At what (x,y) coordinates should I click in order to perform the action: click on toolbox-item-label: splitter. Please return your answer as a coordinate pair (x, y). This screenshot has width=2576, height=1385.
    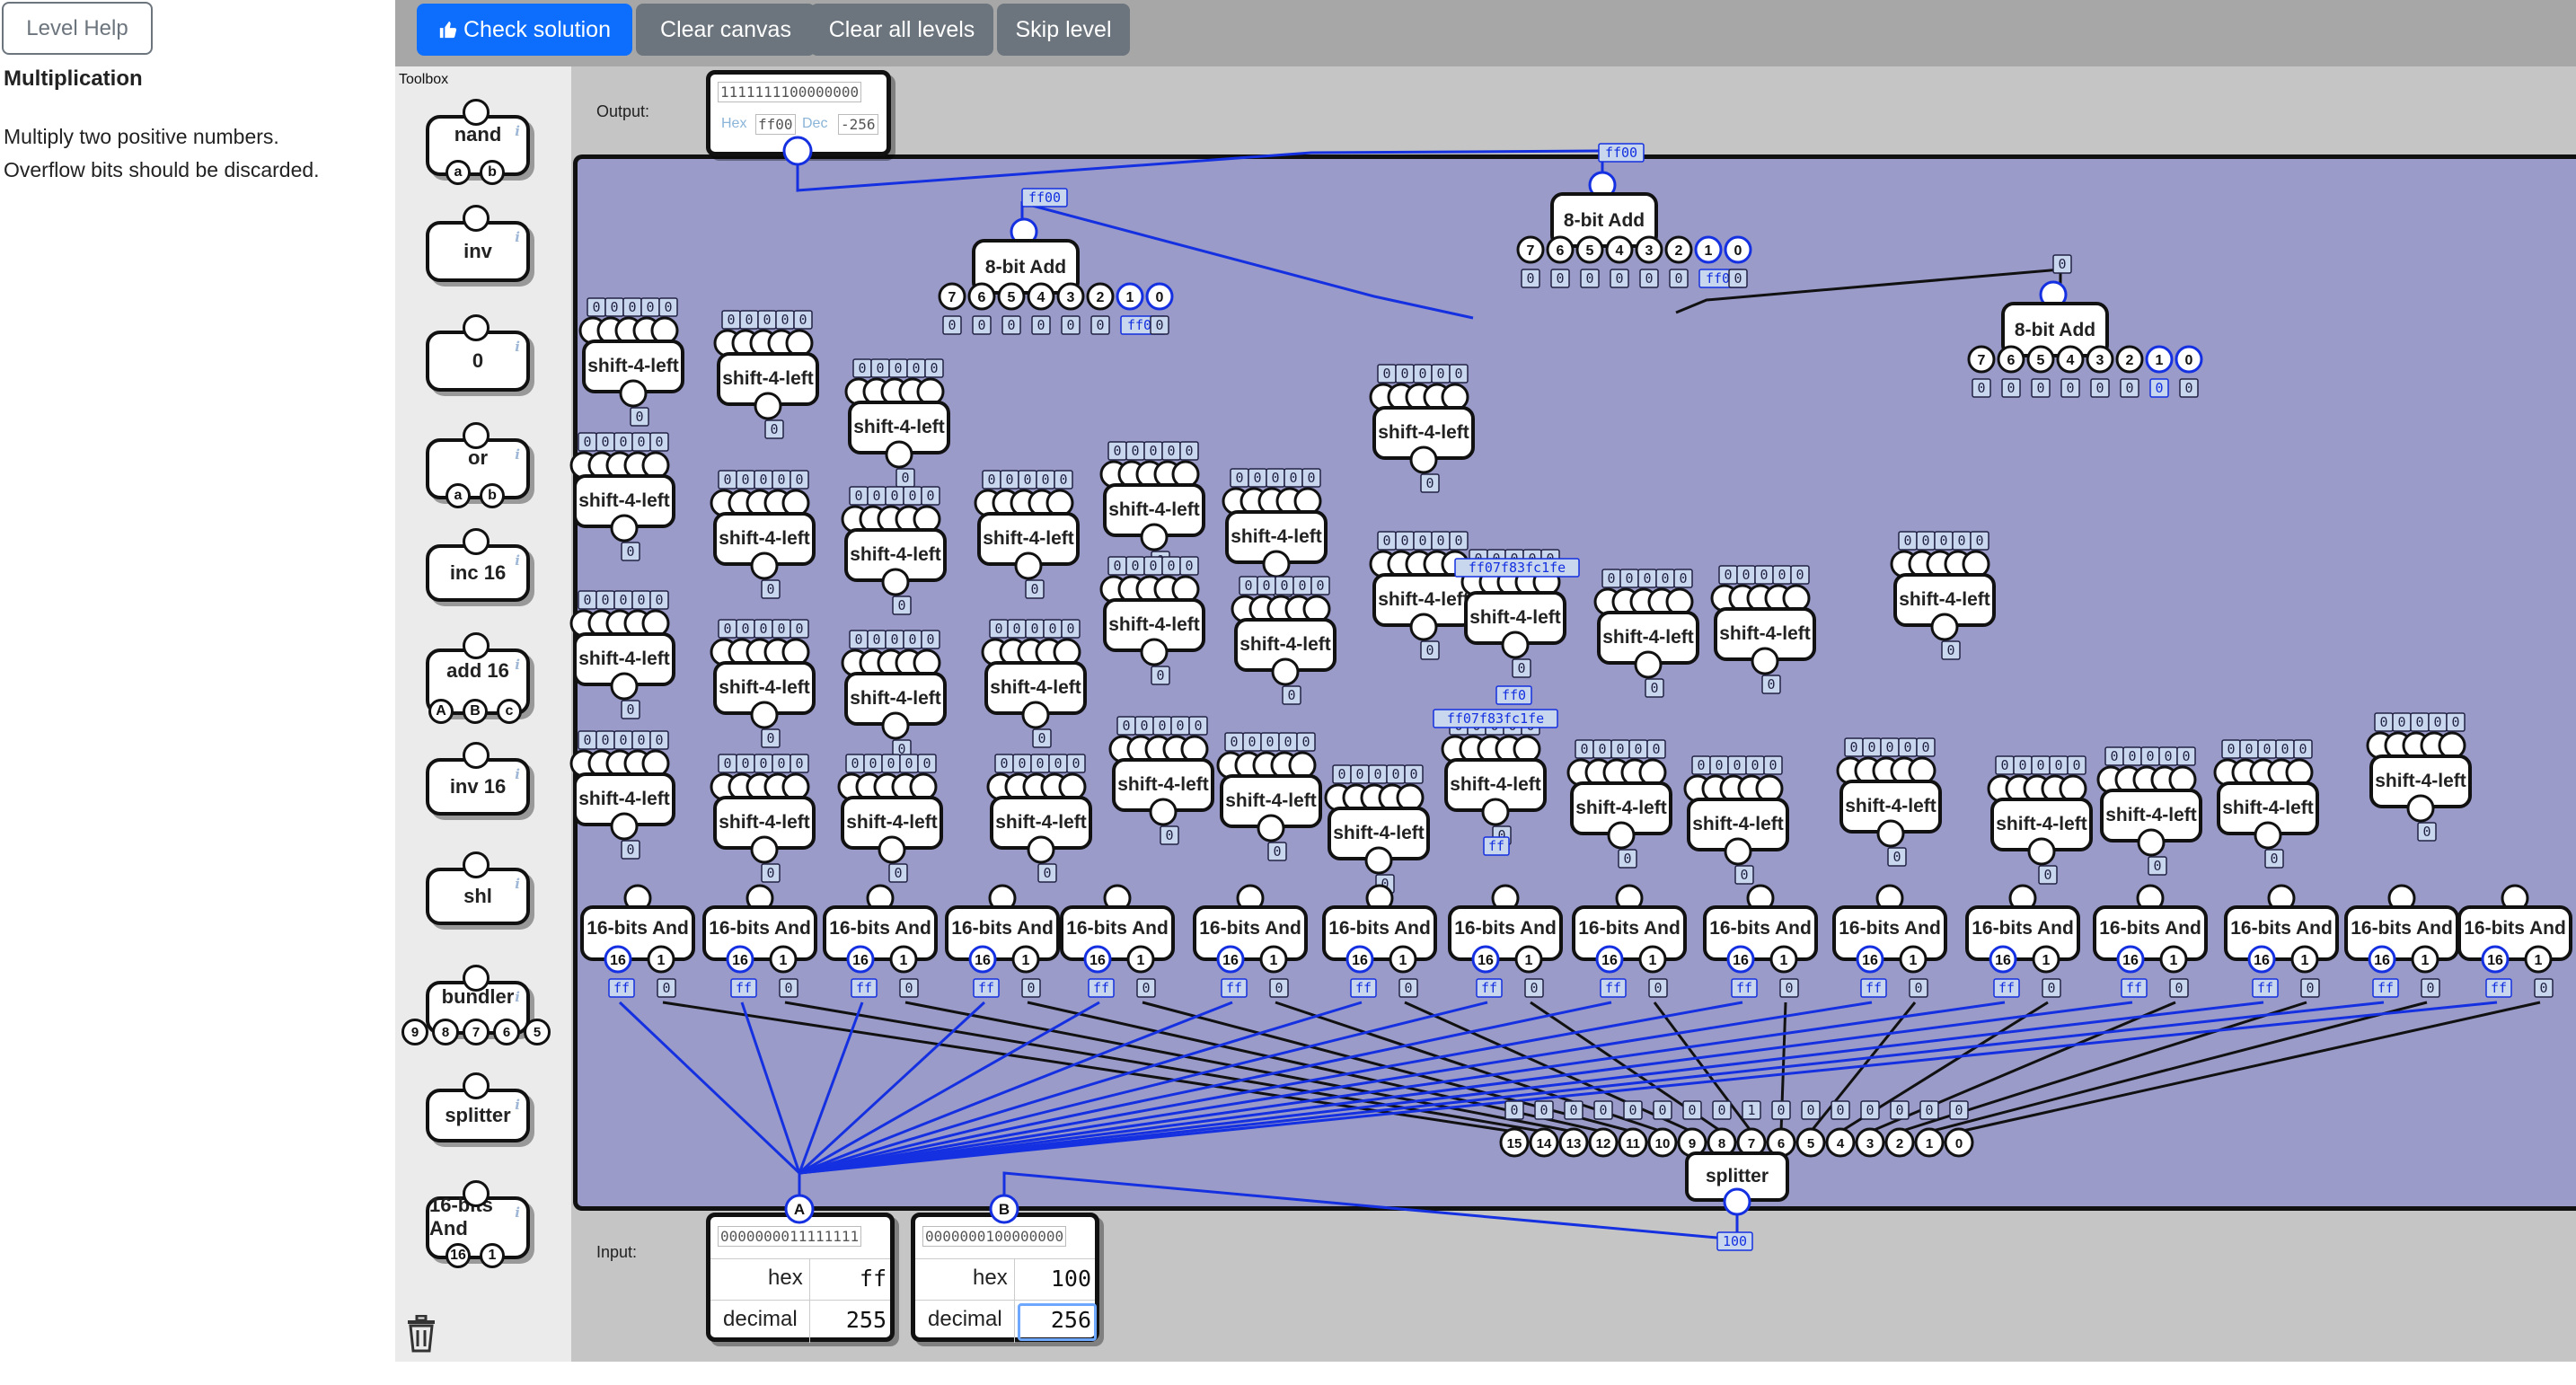
    Looking at the image, I should click on (478, 1115).